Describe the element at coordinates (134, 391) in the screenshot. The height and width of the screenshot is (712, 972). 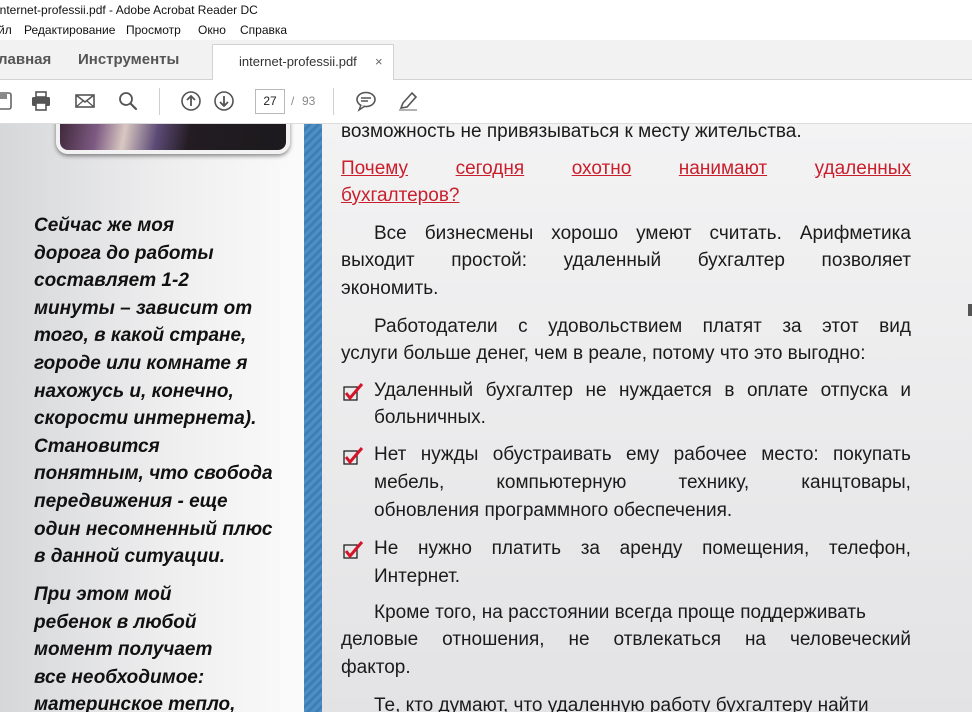
I see `left-line: нахожусь и, конечно,` at that location.